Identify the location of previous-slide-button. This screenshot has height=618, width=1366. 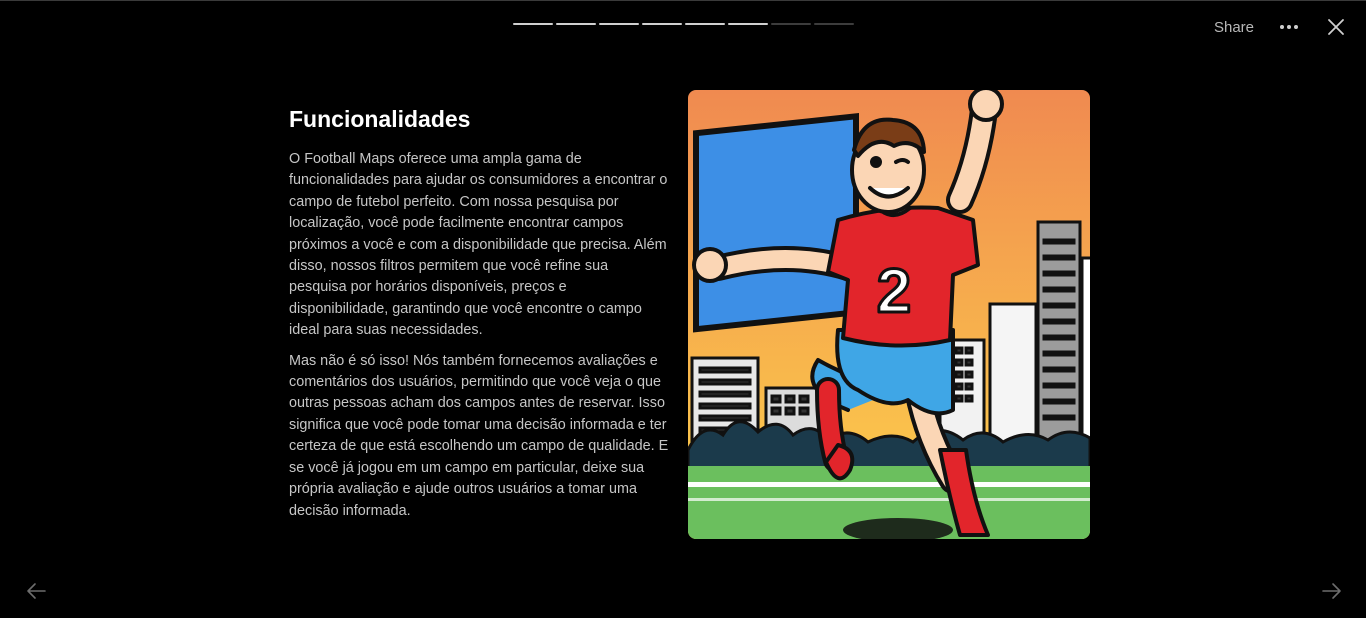
(36, 591).